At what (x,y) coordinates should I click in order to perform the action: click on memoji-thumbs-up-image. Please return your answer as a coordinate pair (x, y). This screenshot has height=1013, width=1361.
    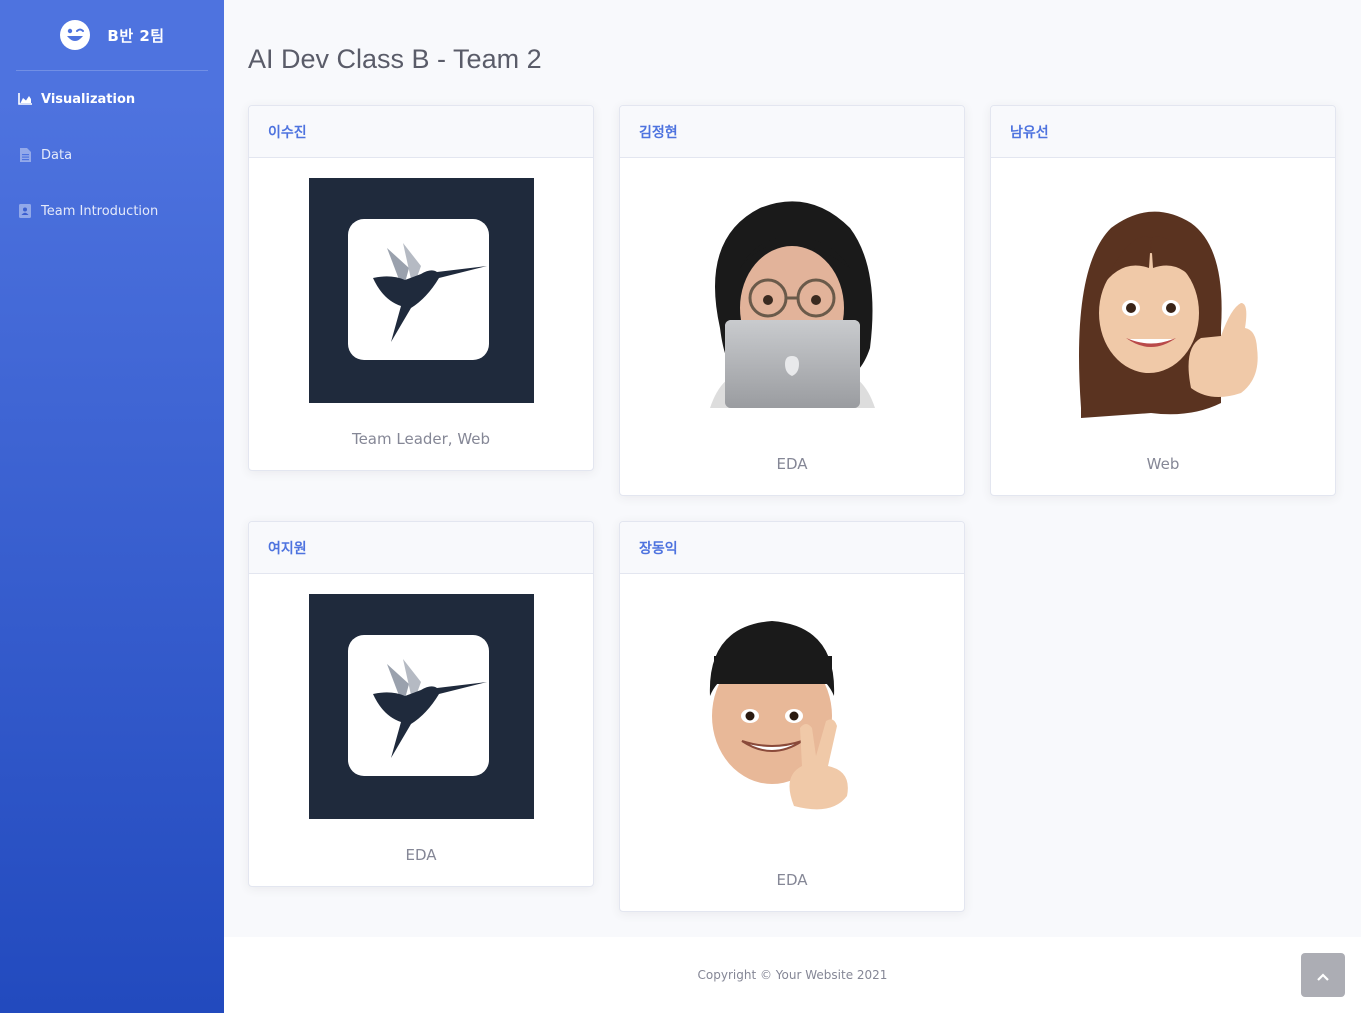
    Looking at the image, I should click on (1166, 317).